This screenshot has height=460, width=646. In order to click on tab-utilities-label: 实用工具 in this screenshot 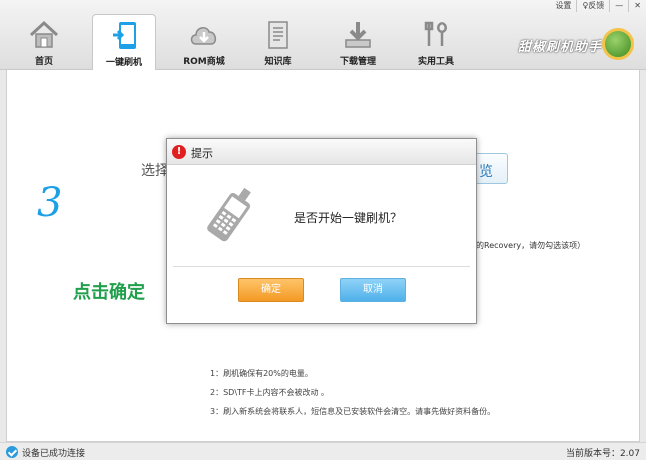, I will do `click(435, 62)`.